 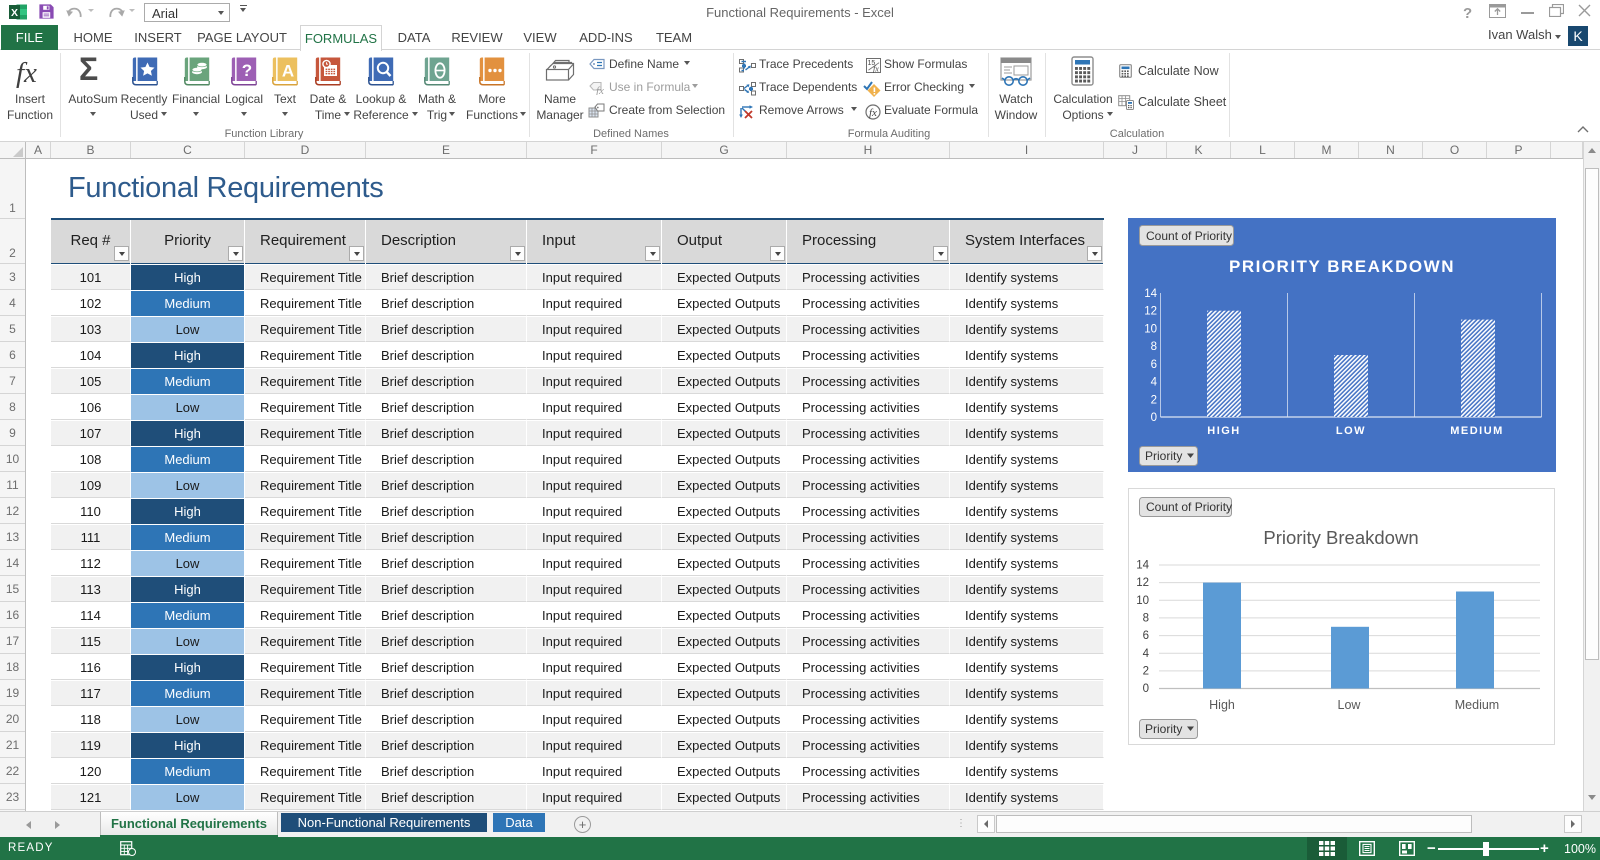 I want to click on svg-text: Priority Breakdown, so click(x=1340, y=537).